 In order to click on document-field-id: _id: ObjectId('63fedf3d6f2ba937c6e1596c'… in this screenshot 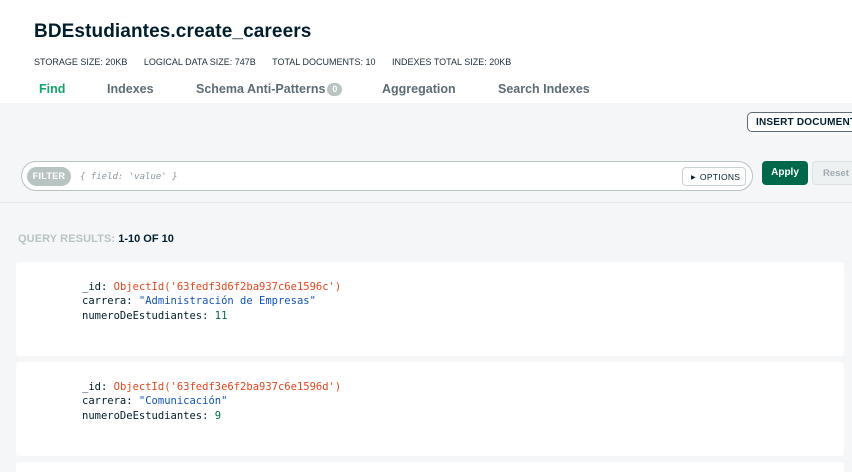, I will do `click(211, 287)`.